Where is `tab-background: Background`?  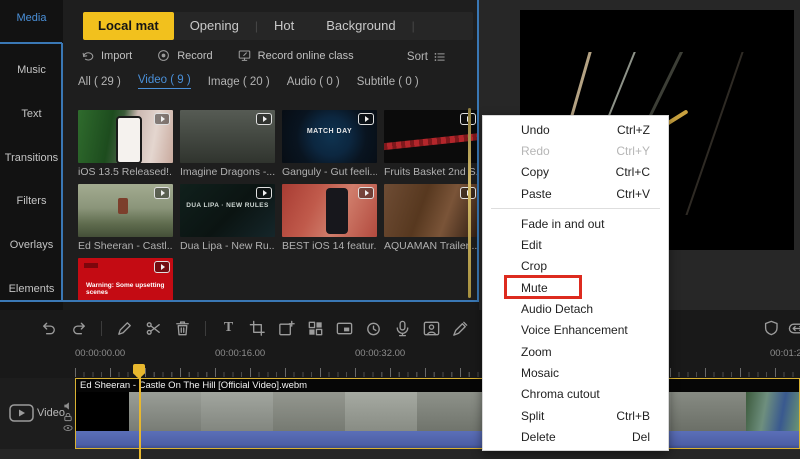 tab-background: Background is located at coordinates (360, 26).